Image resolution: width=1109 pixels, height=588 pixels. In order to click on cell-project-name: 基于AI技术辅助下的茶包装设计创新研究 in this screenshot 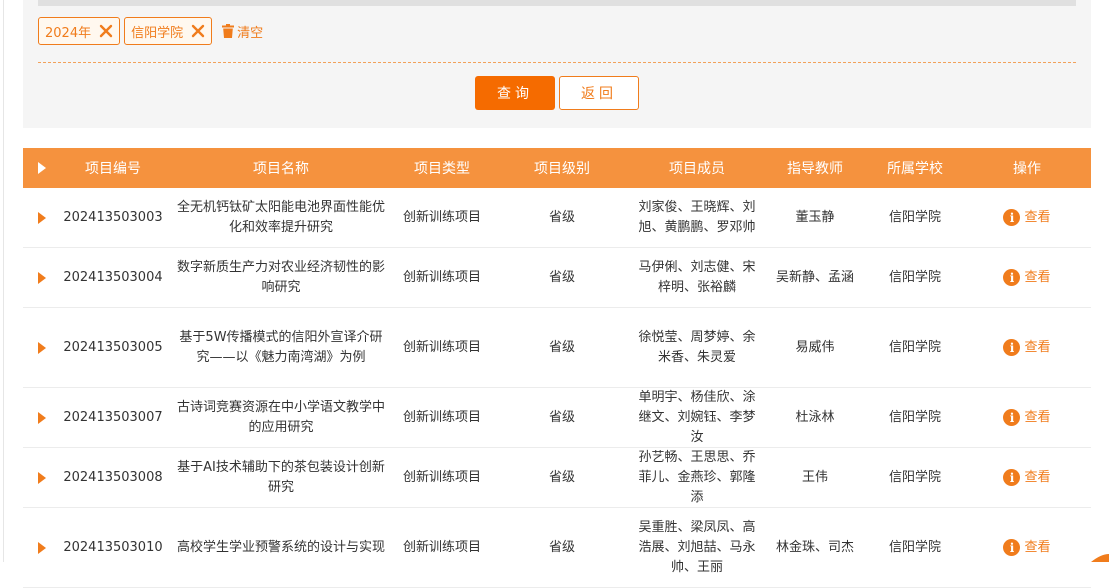, I will do `click(281, 477)`.